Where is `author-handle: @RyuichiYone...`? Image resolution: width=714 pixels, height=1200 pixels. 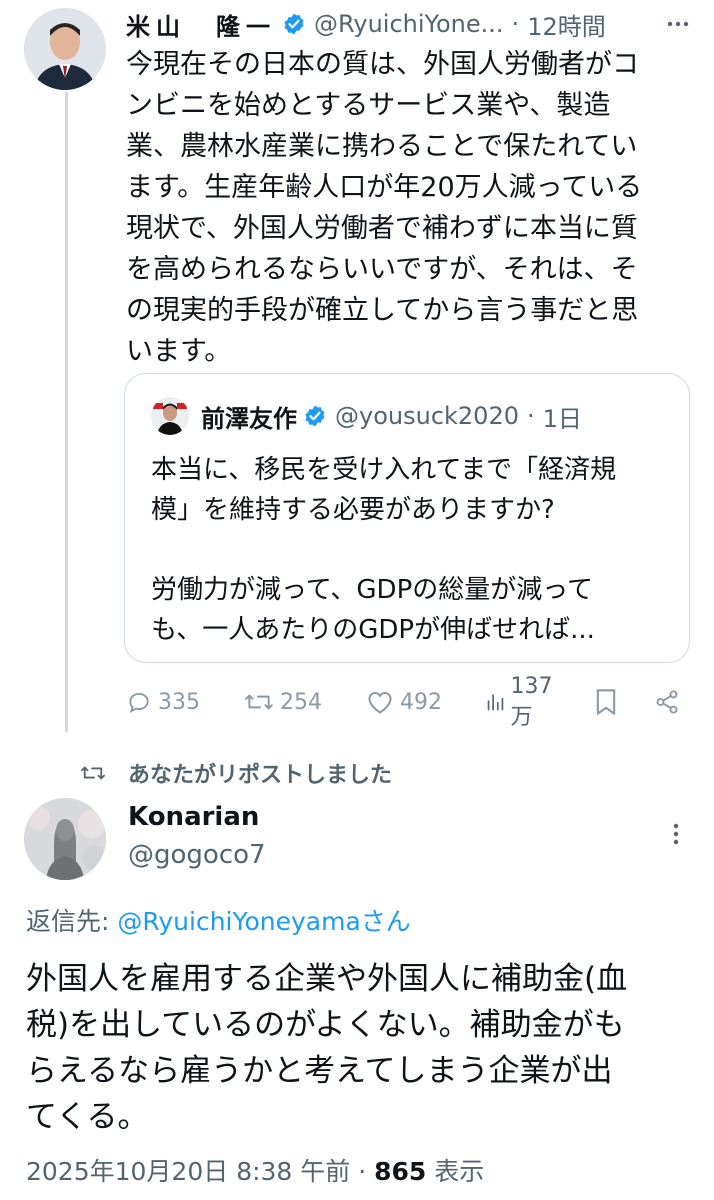
author-handle: @RyuichiYone... is located at coordinates (409, 24).